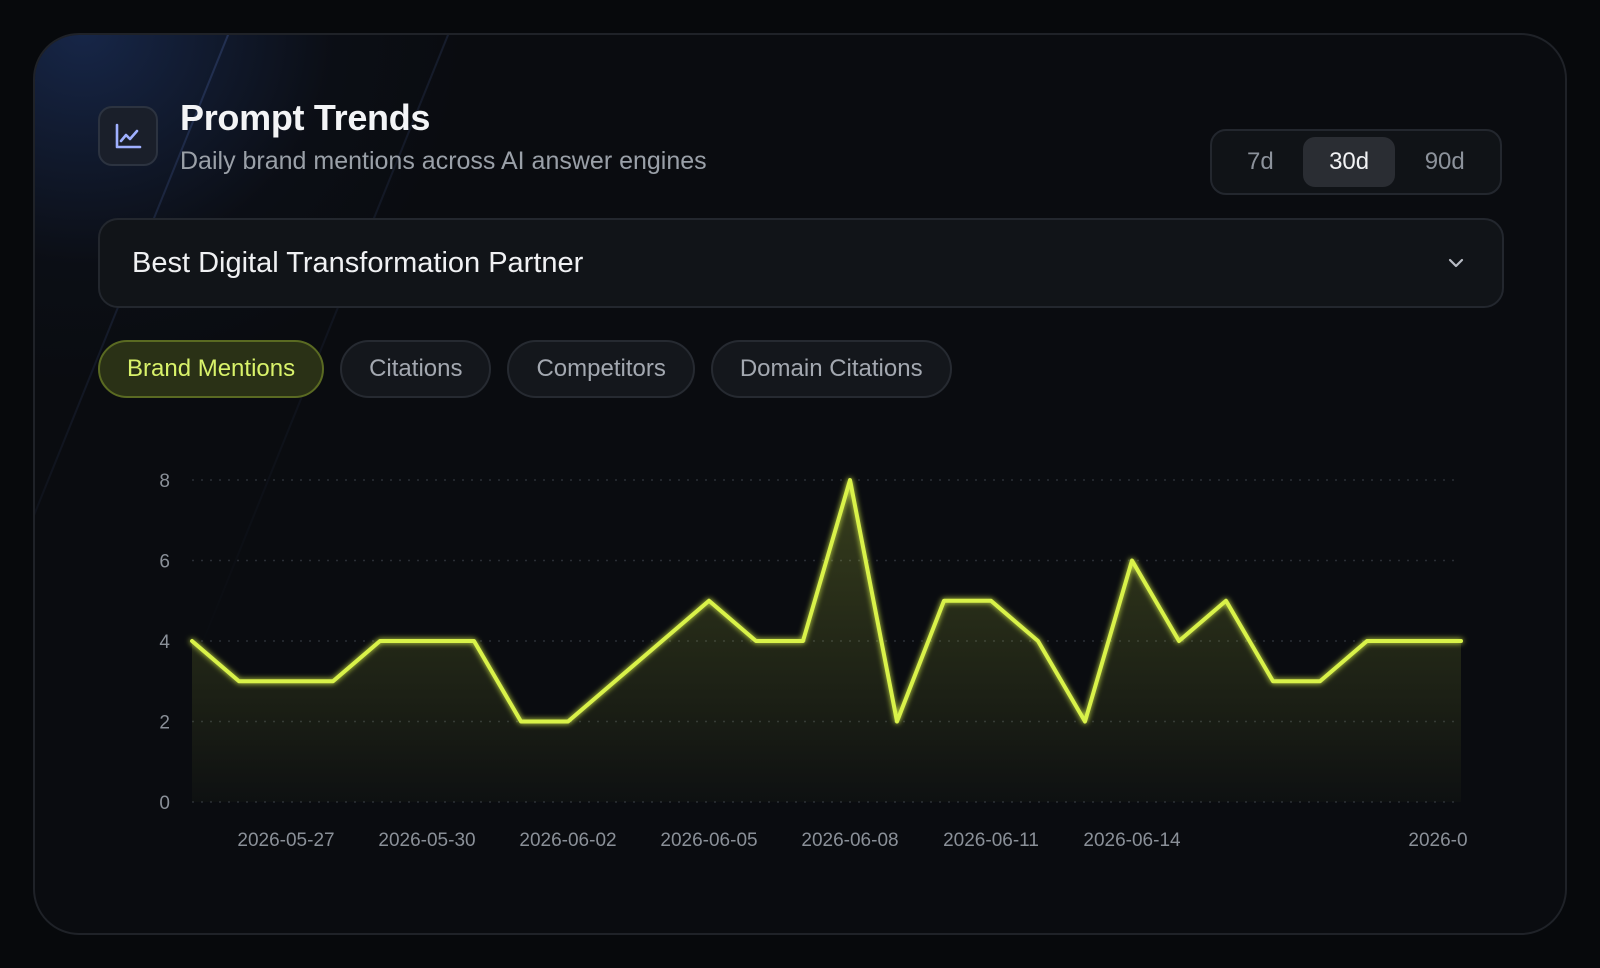  Describe the element at coordinates (708, 840) in the screenshot. I see `x-tick-label: 2026-06-05` at that location.